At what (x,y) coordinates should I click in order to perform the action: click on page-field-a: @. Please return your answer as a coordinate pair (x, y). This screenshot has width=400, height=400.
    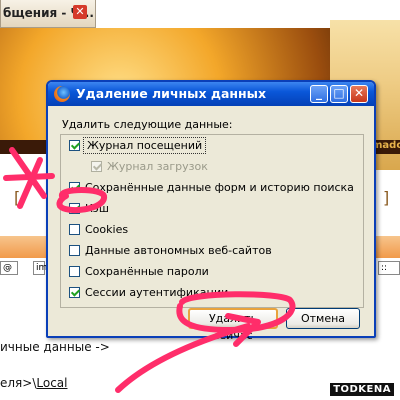
    Looking at the image, I should click on (9, 268).